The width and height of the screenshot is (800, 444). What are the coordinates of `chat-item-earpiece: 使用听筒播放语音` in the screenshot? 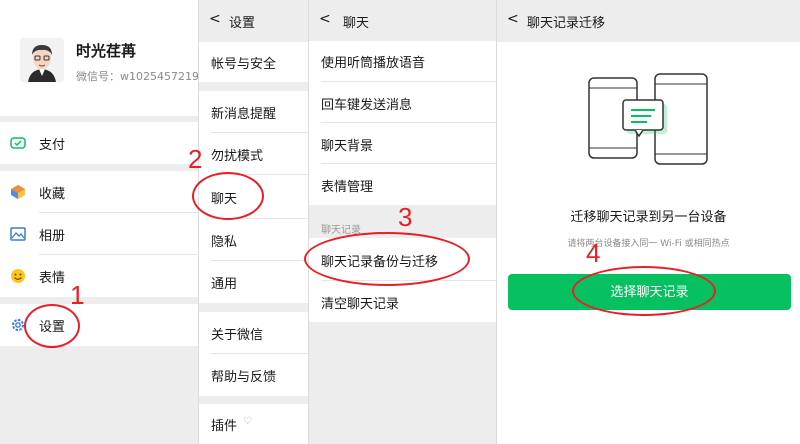 It's located at (402, 61).